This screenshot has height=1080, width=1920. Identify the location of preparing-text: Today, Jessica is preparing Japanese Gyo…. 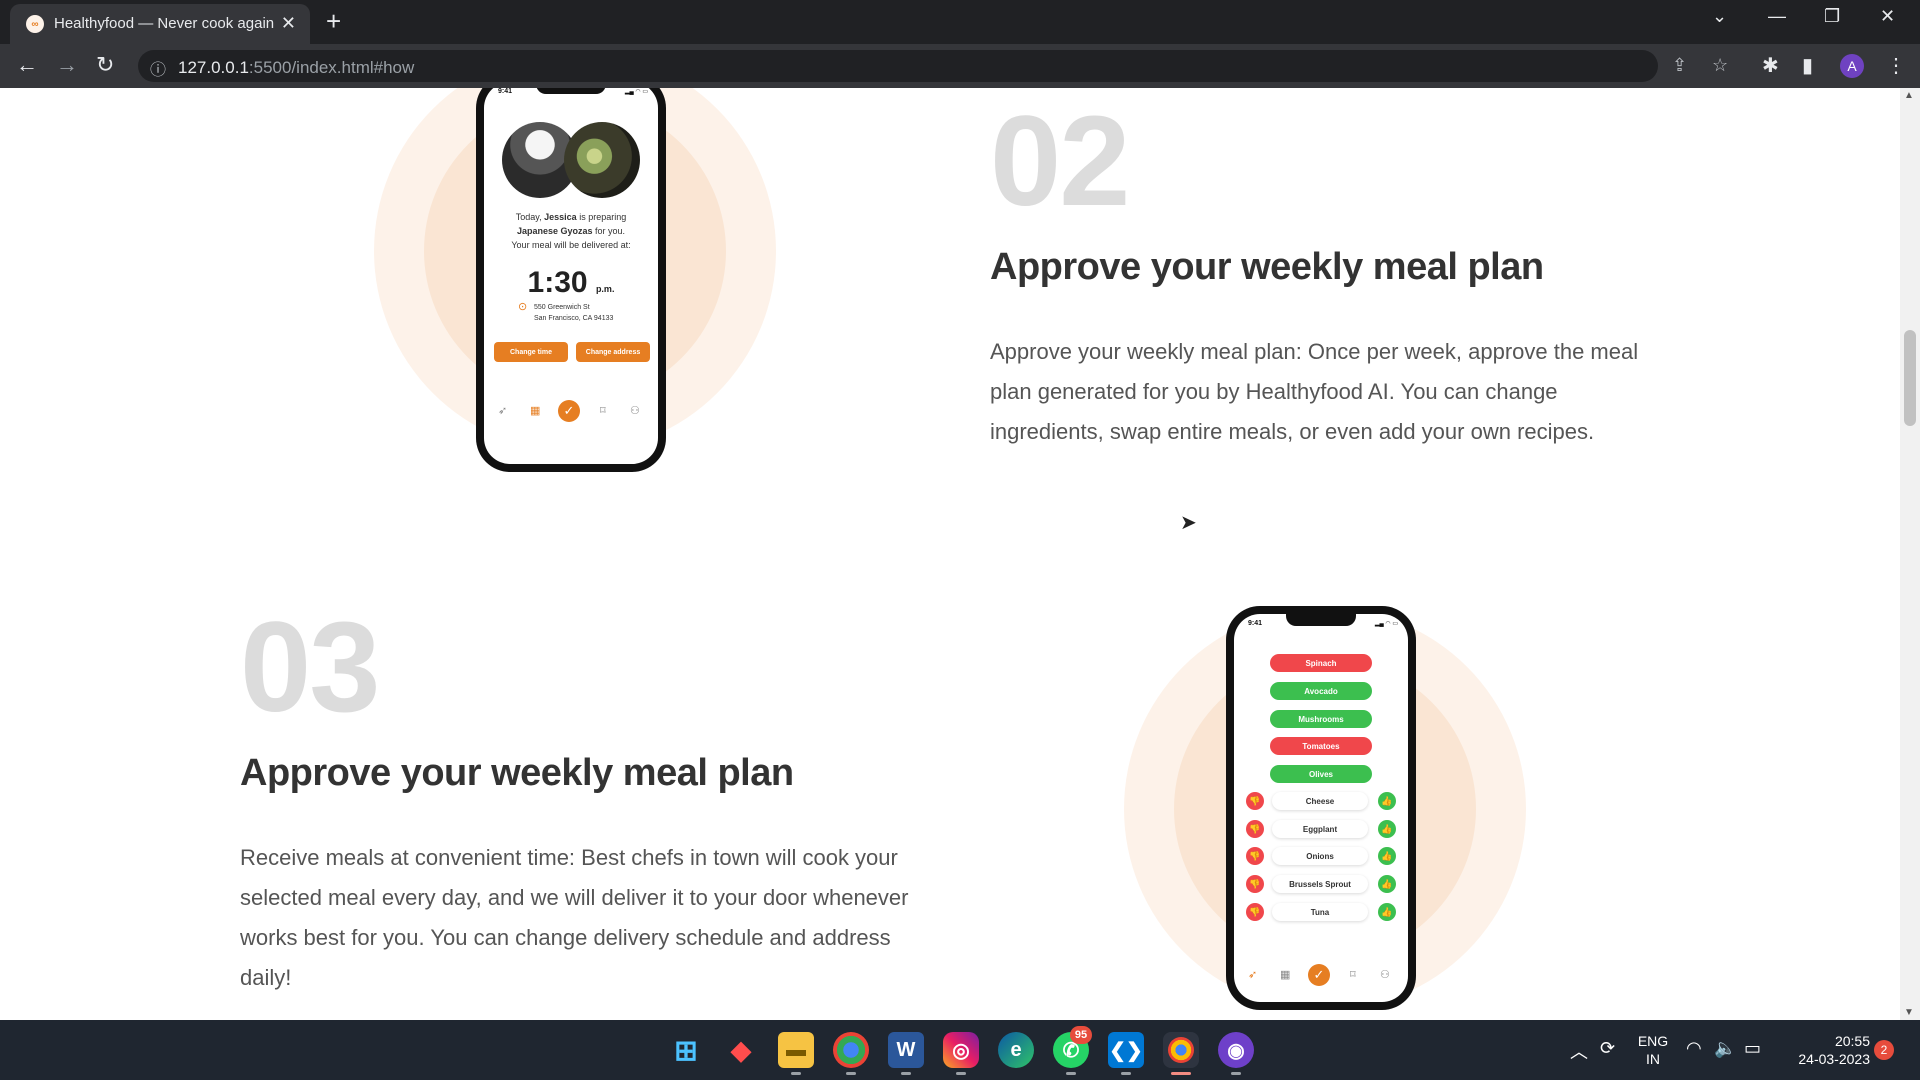
(571, 231).